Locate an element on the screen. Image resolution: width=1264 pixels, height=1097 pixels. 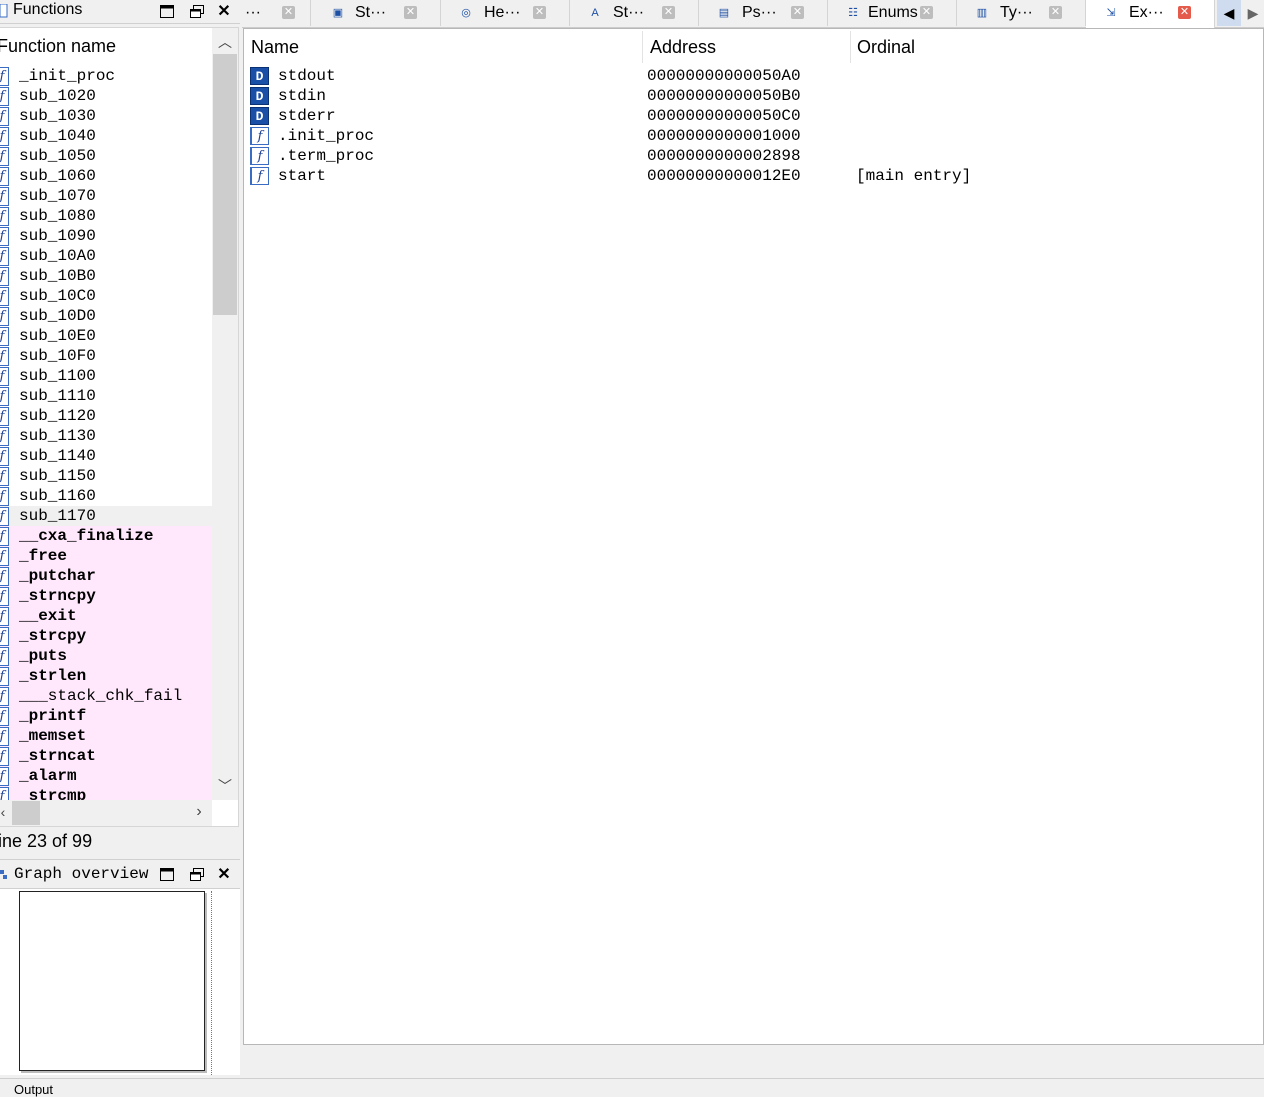
ordinal-column-header: Ordinal is located at coordinates (886, 47).